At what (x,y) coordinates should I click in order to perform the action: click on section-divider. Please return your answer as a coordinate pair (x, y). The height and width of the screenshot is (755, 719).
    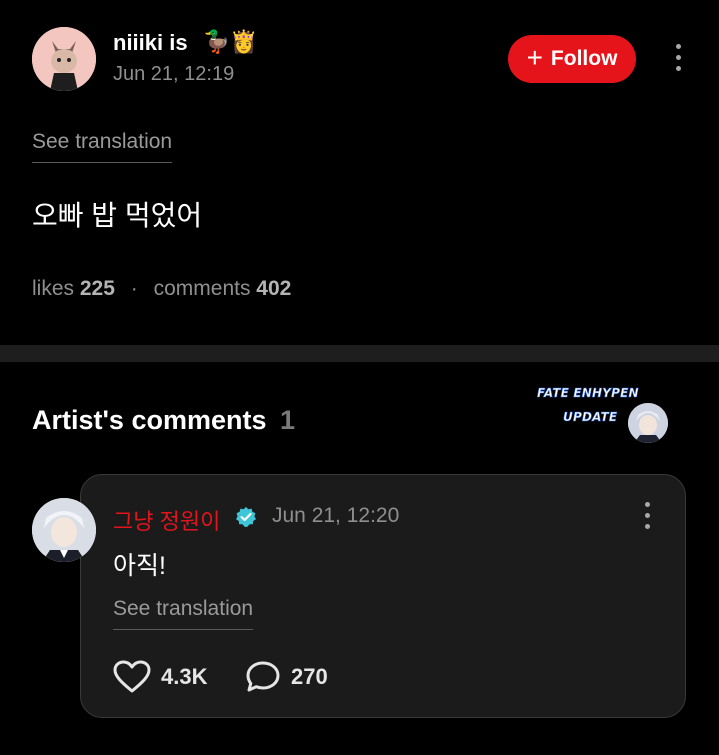
    Looking at the image, I should click on (359, 353).